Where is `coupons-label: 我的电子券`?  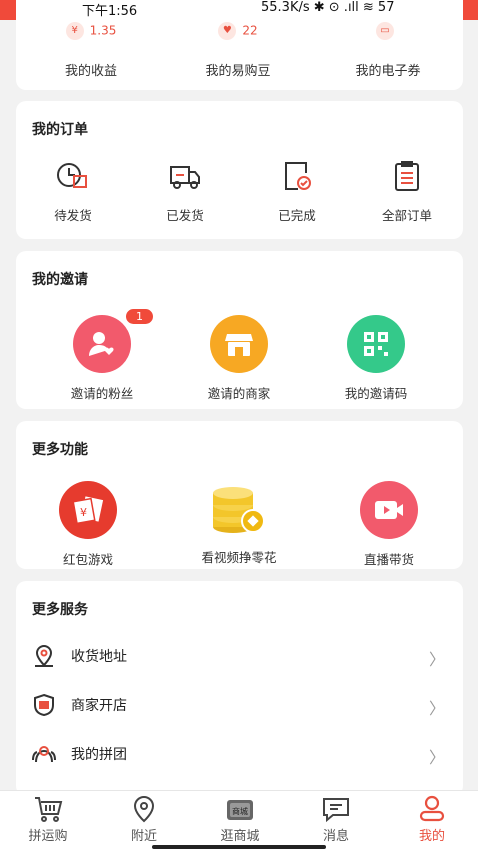
coupons-label: 我的电子券 is located at coordinates (388, 71).